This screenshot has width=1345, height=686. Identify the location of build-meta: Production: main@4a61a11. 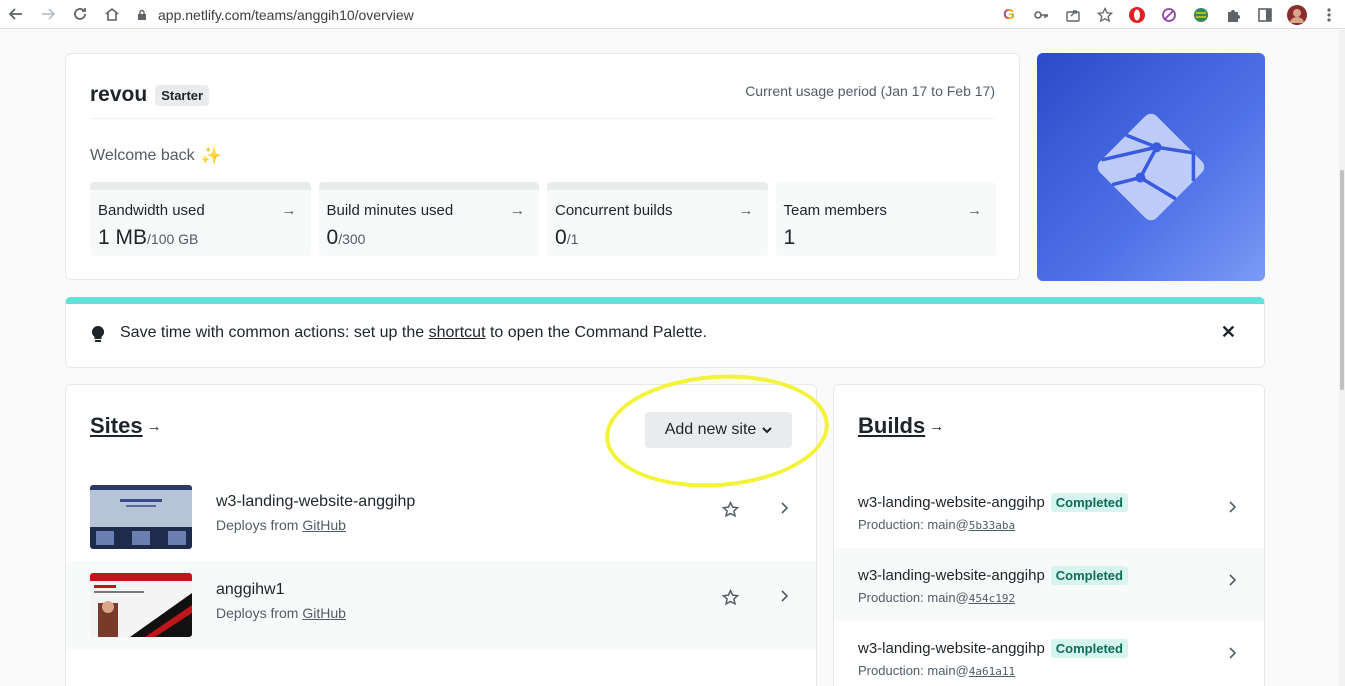
(937, 670).